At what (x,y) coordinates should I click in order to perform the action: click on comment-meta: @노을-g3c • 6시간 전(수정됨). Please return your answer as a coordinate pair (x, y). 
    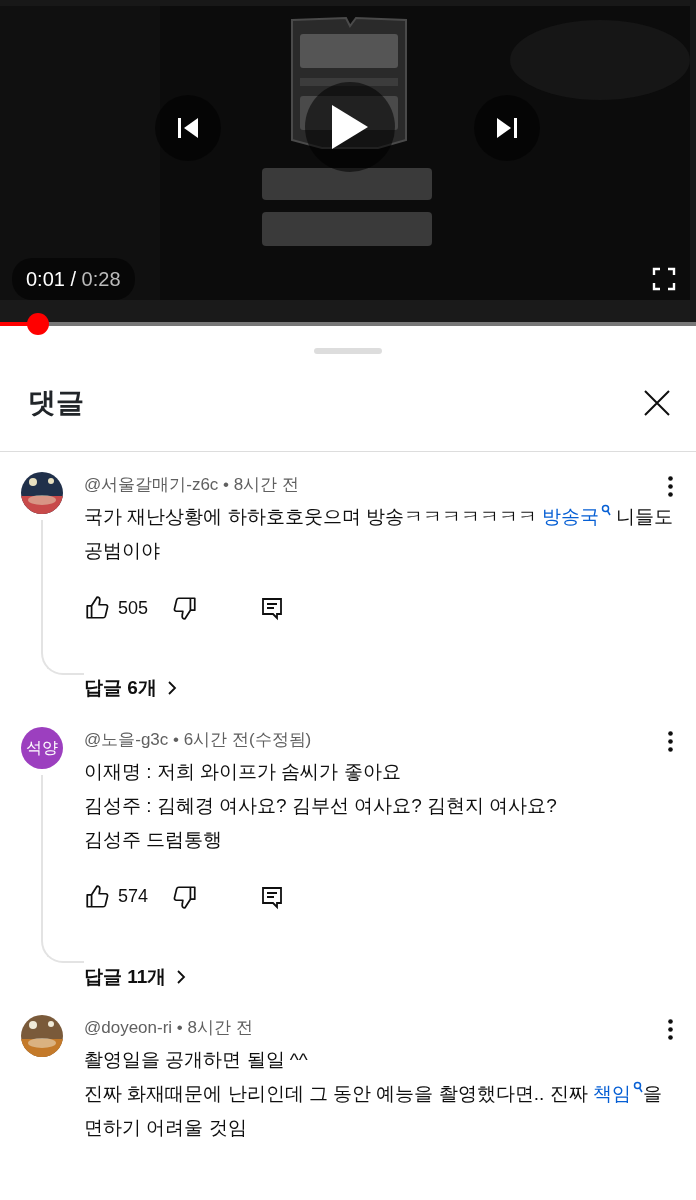
    Looking at the image, I should click on (198, 739).